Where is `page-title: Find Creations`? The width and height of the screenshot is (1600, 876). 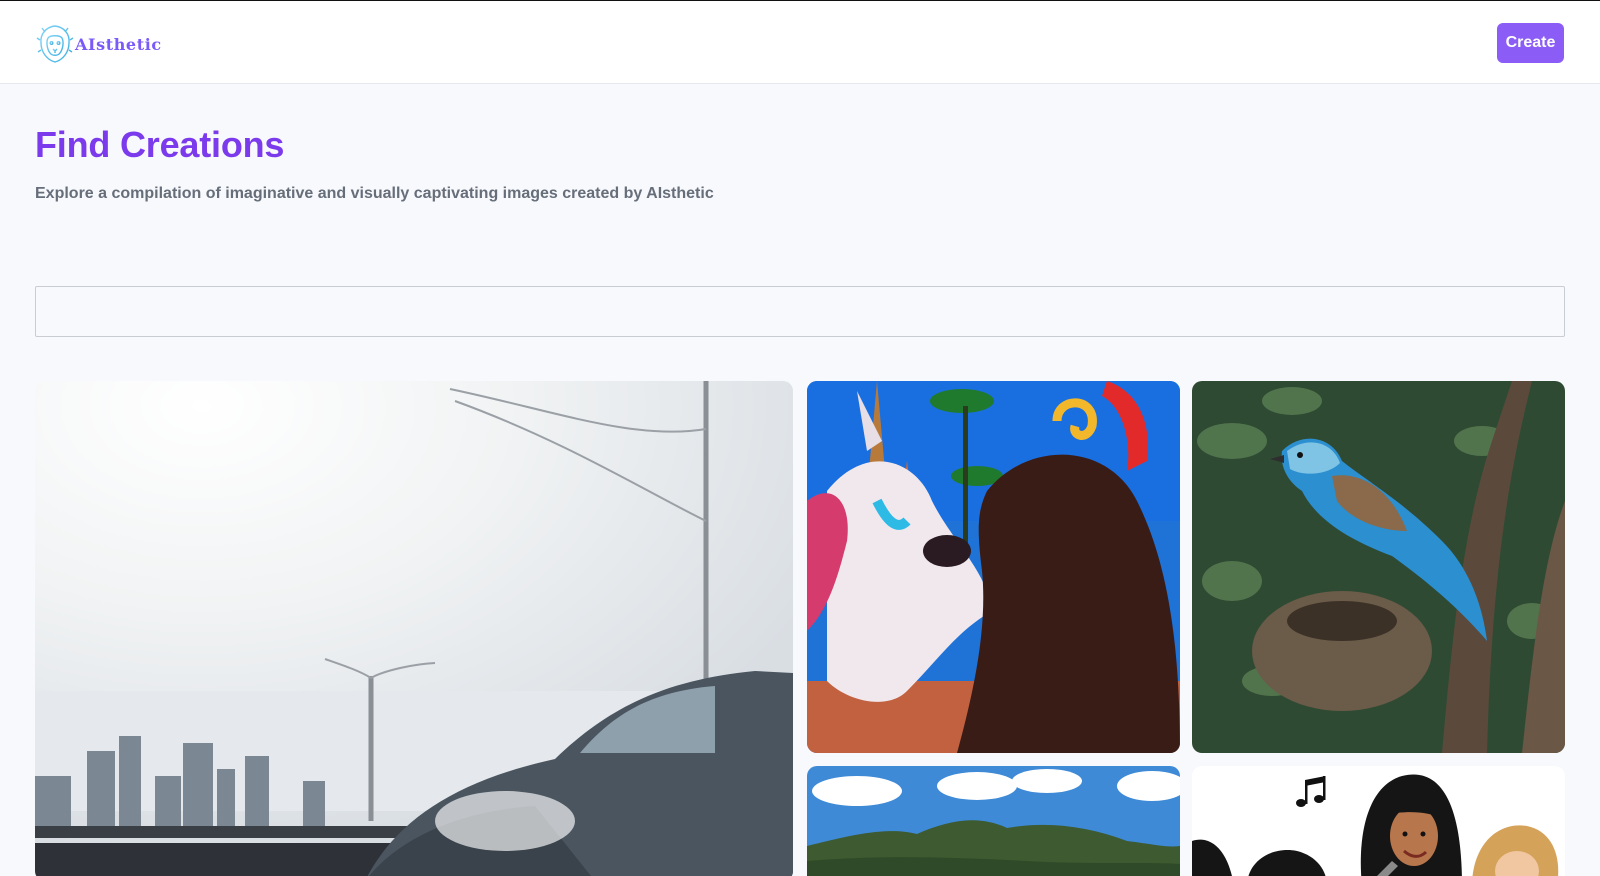 page-title: Find Creations is located at coordinates (160, 144).